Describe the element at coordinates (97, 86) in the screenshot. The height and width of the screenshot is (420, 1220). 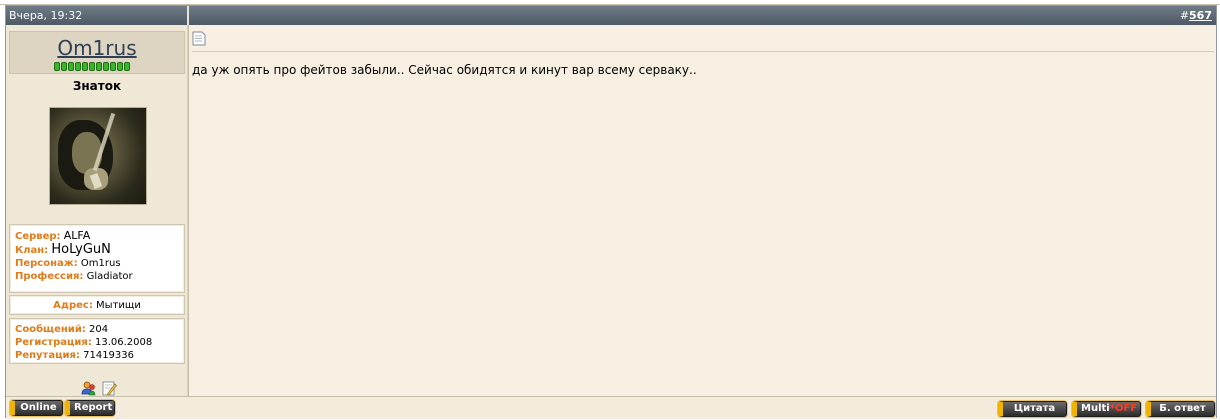
I see `user-title: Знаток` at that location.